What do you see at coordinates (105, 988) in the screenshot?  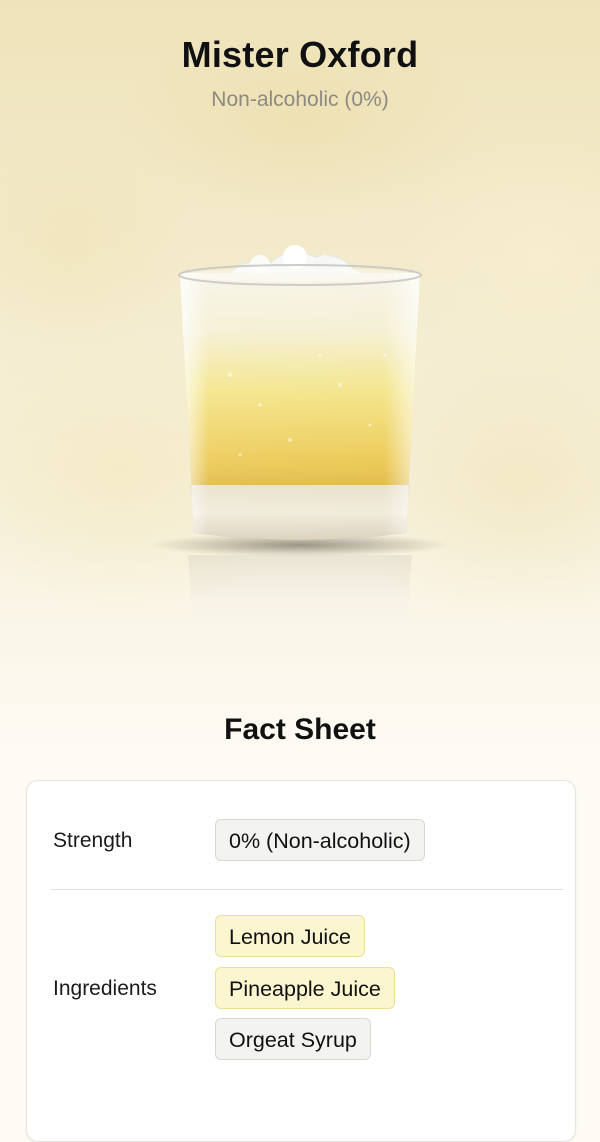 I see `ingredients-label: Ingredients` at bounding box center [105, 988].